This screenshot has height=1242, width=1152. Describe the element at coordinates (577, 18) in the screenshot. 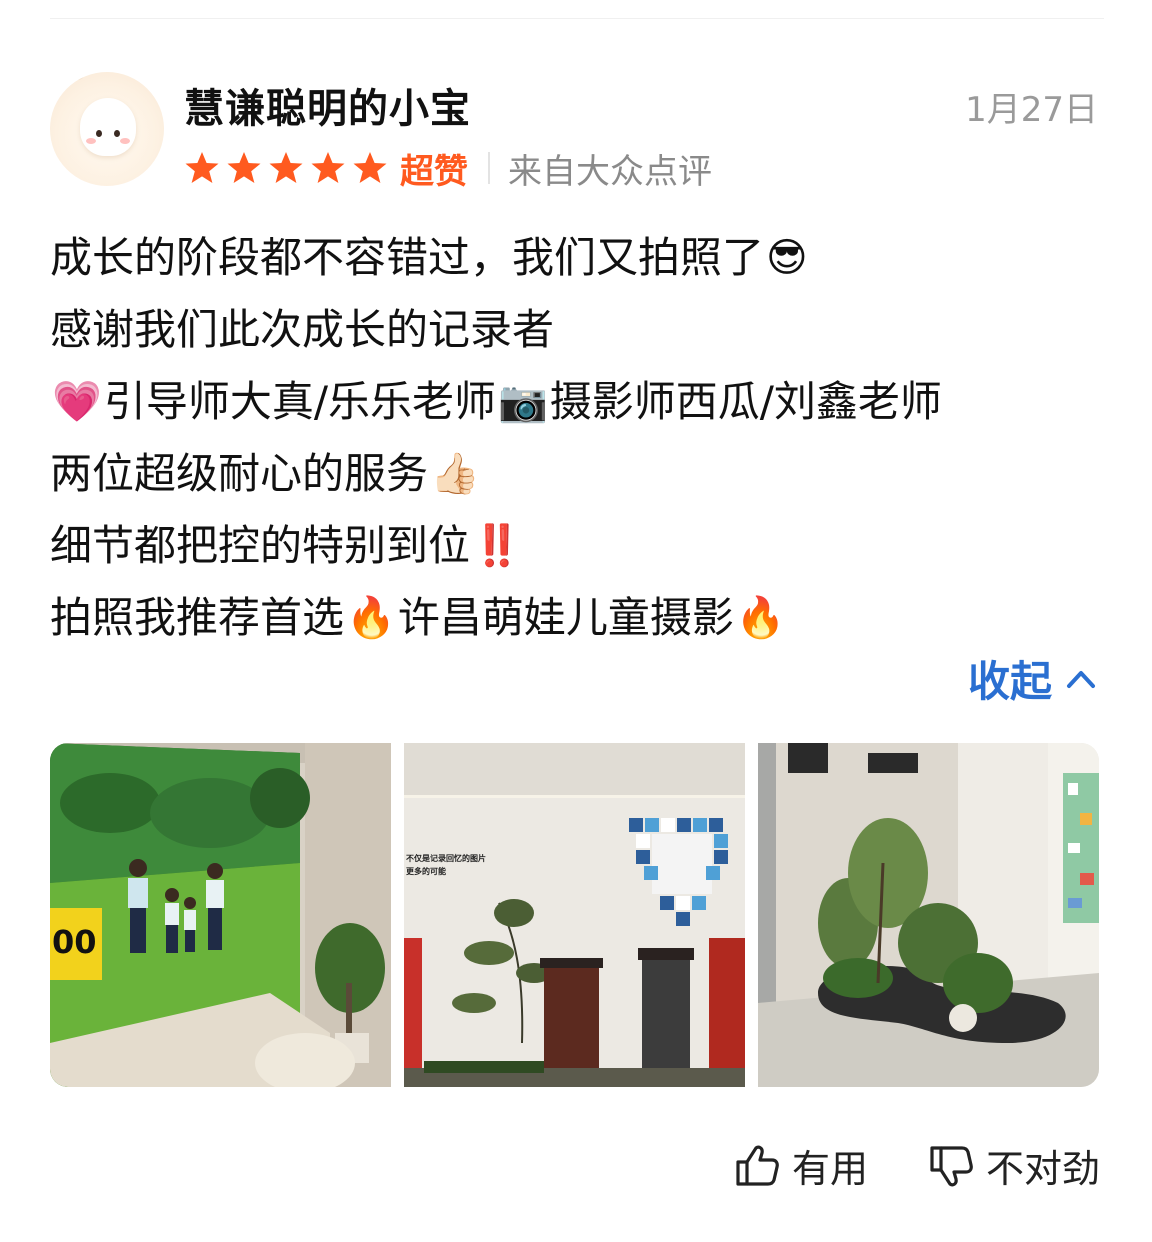

I see `top-divider` at that location.